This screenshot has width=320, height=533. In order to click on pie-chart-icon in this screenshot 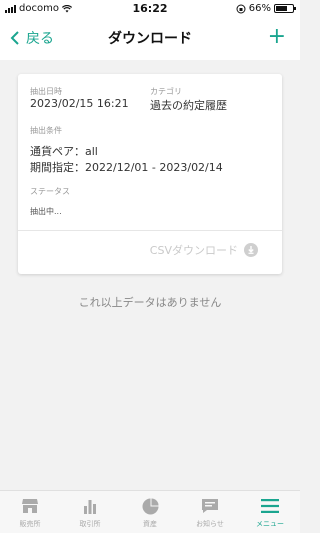, I will do `click(150, 506)`.